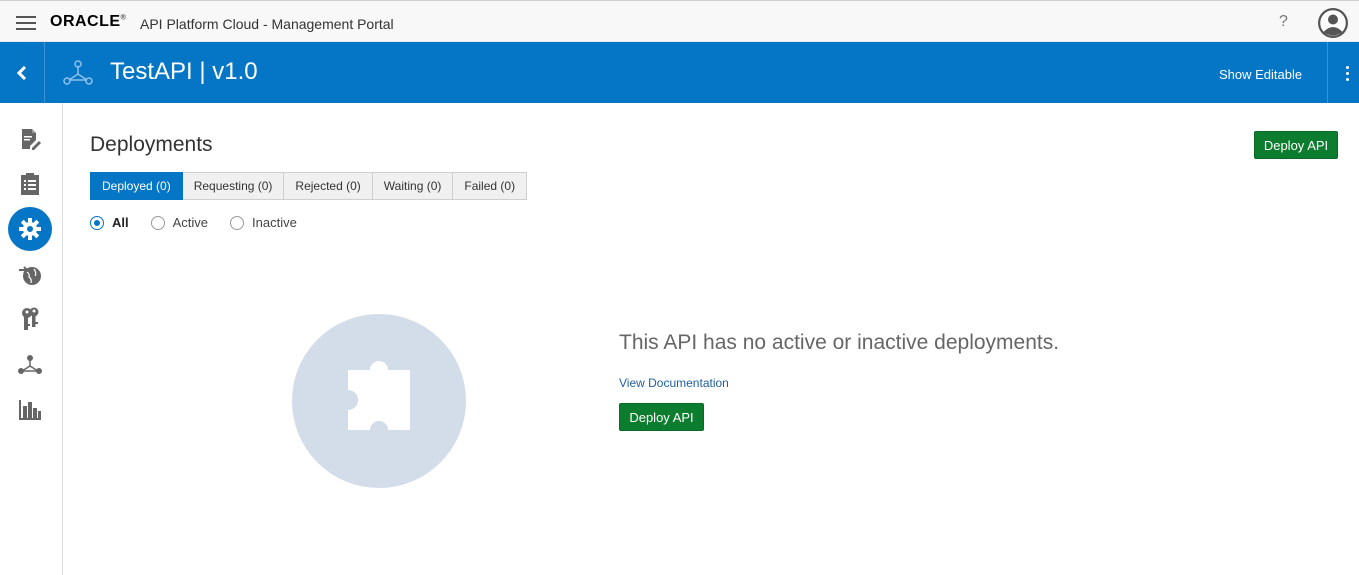  I want to click on left-sidebar, so click(31, 339).